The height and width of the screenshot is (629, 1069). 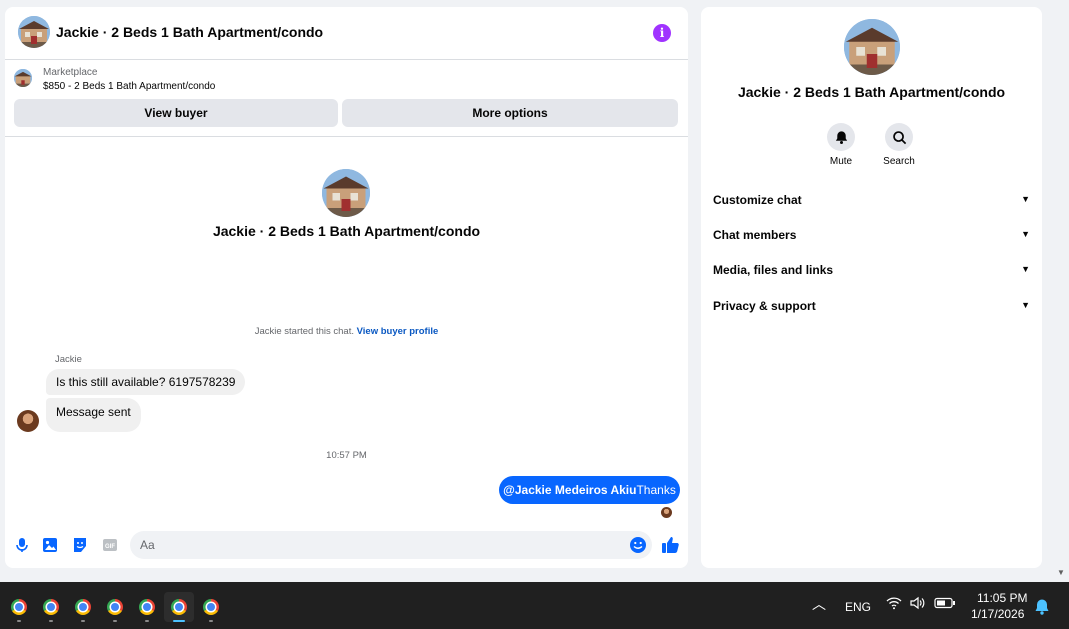 What do you see at coordinates (666, 512) in the screenshot?
I see `seen-indicator-avatar` at bounding box center [666, 512].